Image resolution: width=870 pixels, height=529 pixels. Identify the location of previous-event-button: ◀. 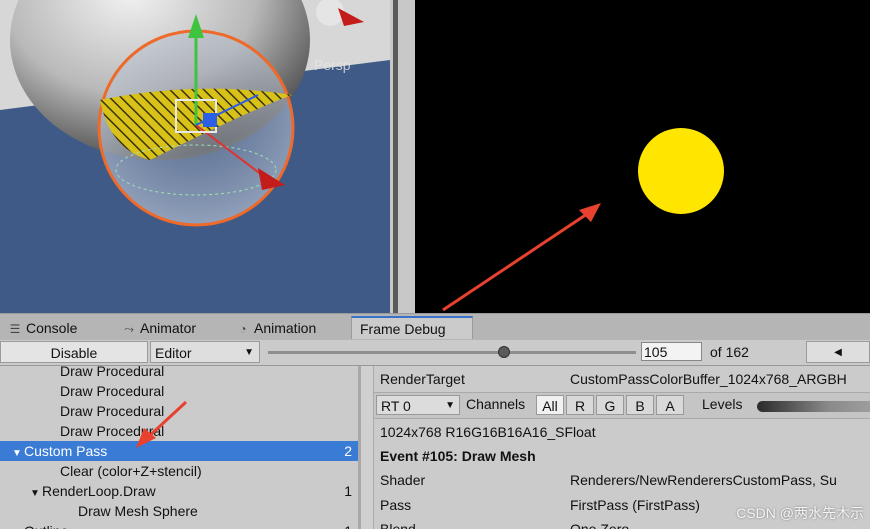
(838, 352).